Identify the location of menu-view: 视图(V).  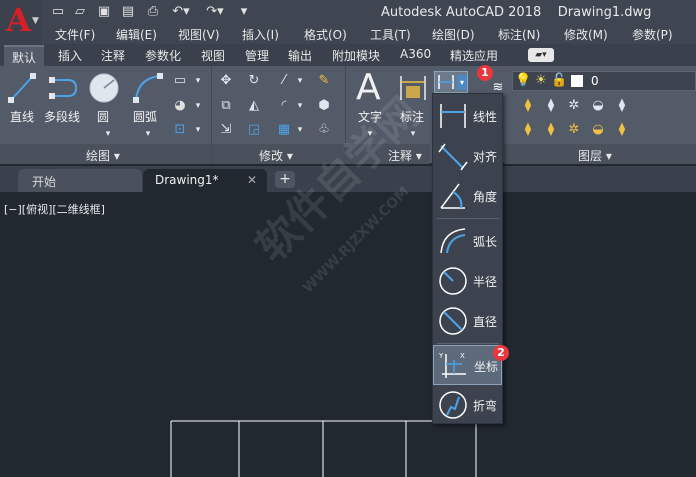
(199, 34).